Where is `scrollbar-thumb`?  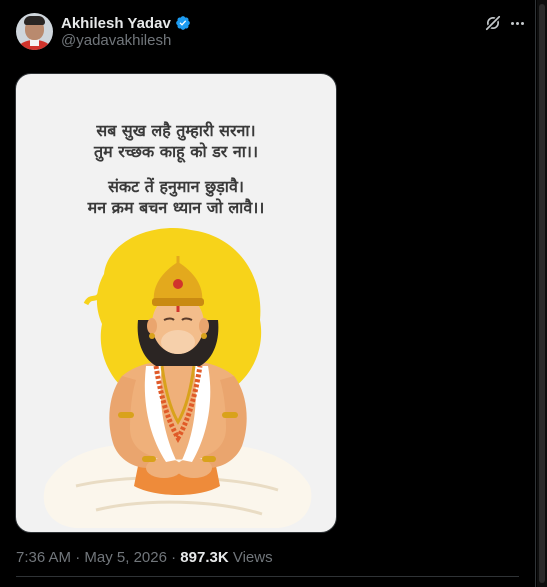 scrollbar-thumb is located at coordinates (542, 293).